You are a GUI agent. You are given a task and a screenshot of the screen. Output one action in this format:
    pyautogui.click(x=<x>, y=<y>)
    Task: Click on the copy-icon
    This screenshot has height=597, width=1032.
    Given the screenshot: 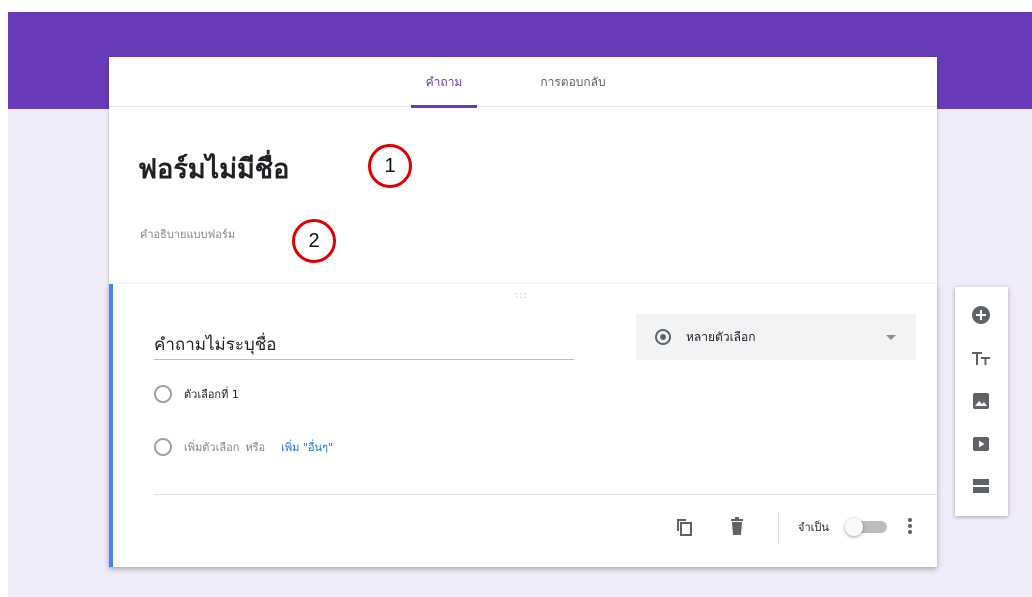 What is the action you would take?
    pyautogui.click(x=684, y=527)
    